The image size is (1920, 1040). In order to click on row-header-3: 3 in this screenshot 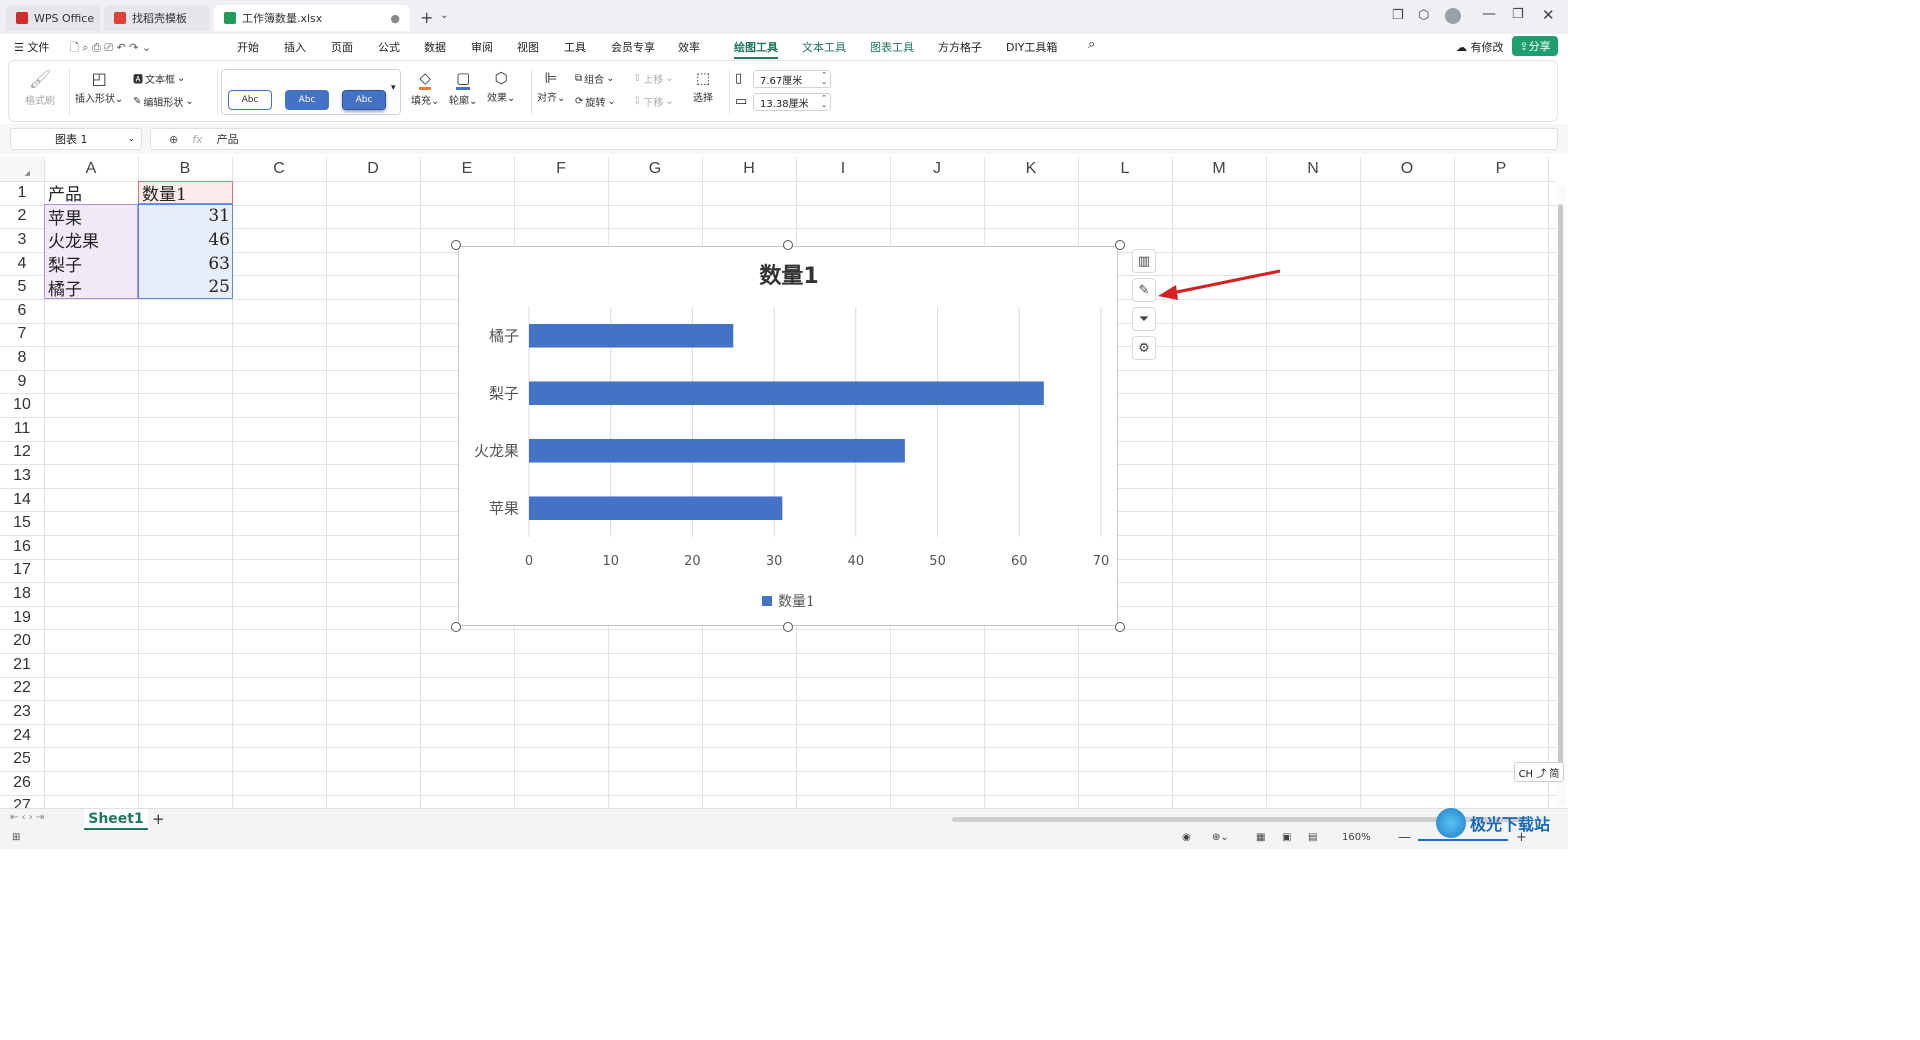, I will do `click(22, 240)`.